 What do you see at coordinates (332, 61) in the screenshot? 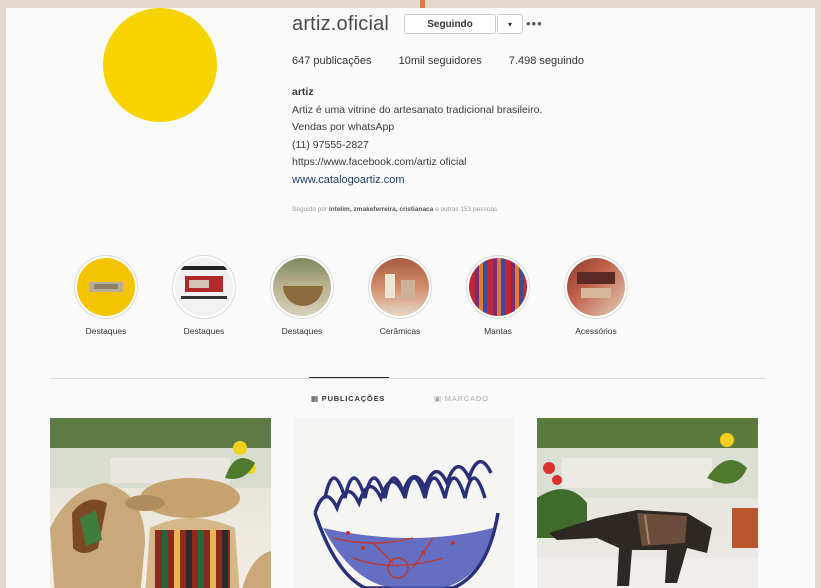
I see `posts-count: 647 publicações` at bounding box center [332, 61].